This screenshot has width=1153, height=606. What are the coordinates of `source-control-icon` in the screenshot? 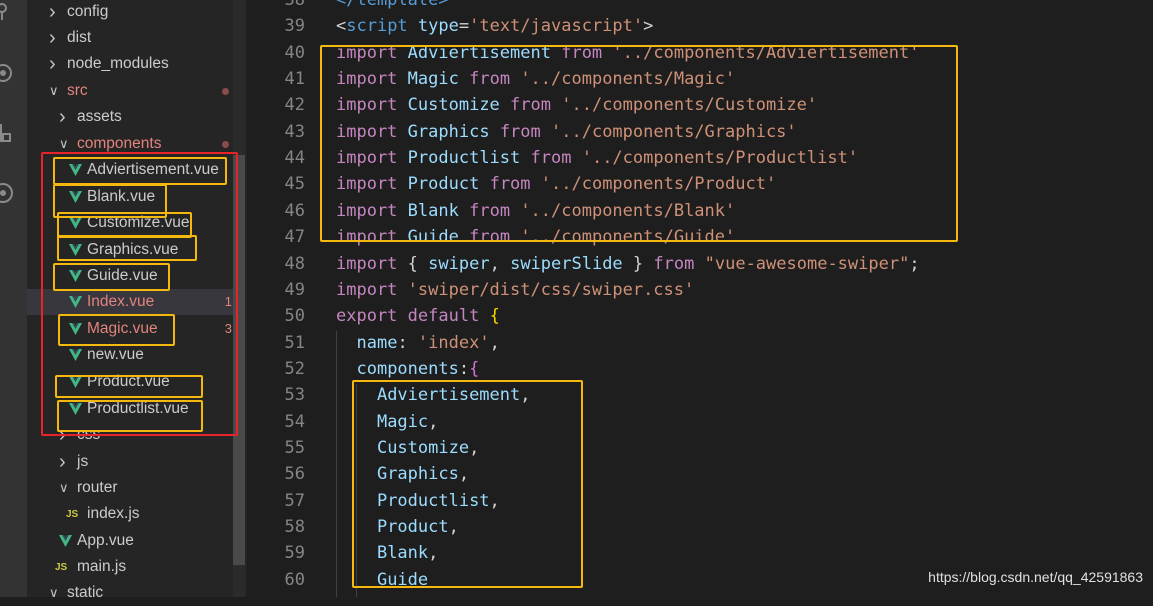 It's located at (13, 13).